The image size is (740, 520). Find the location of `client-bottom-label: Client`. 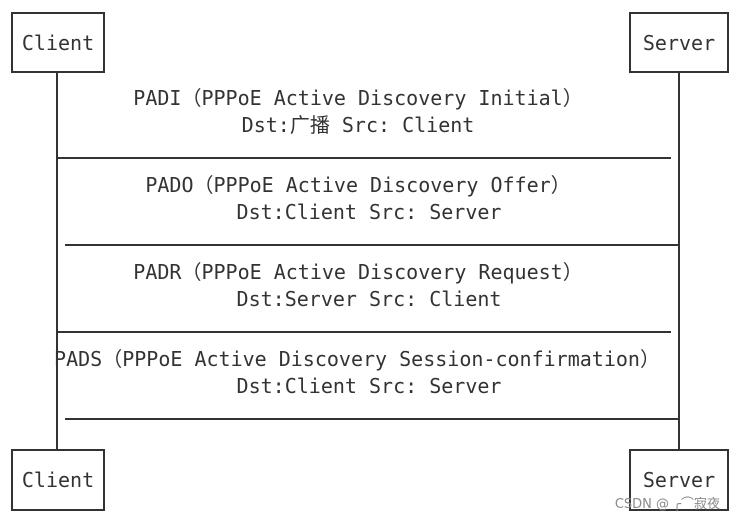

client-bottom-label: Client is located at coordinates (58, 480).